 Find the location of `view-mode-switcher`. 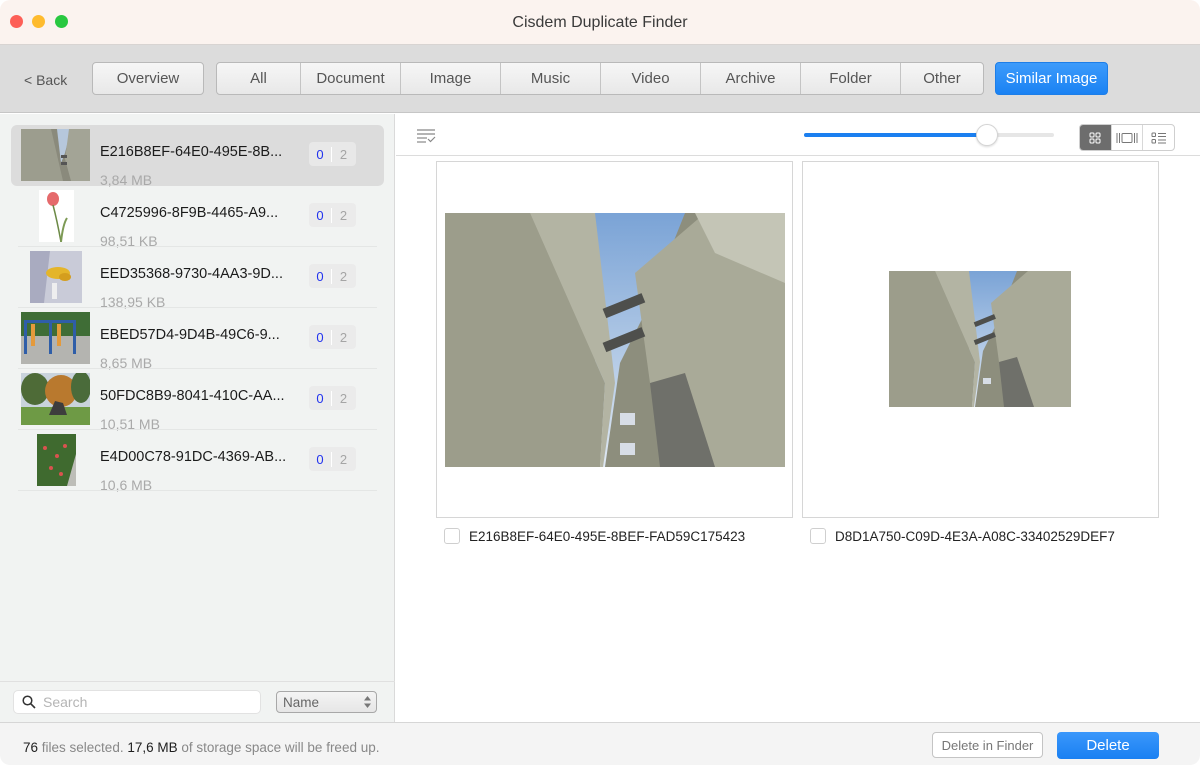

view-mode-switcher is located at coordinates (1127, 137).